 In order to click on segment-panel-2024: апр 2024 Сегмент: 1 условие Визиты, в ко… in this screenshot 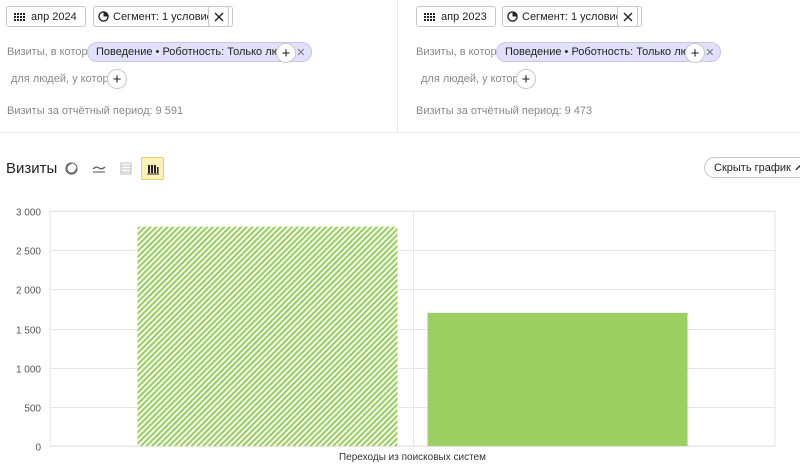, I will do `click(199, 66)`.